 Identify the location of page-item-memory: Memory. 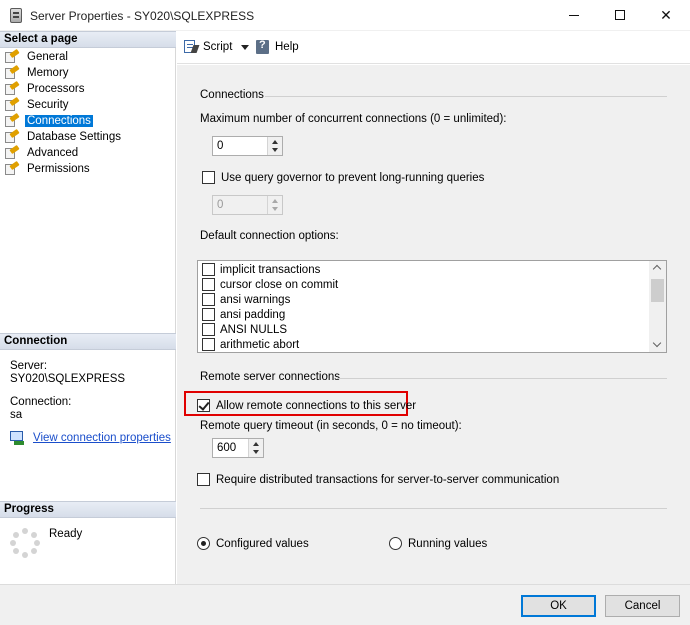
(63, 72).